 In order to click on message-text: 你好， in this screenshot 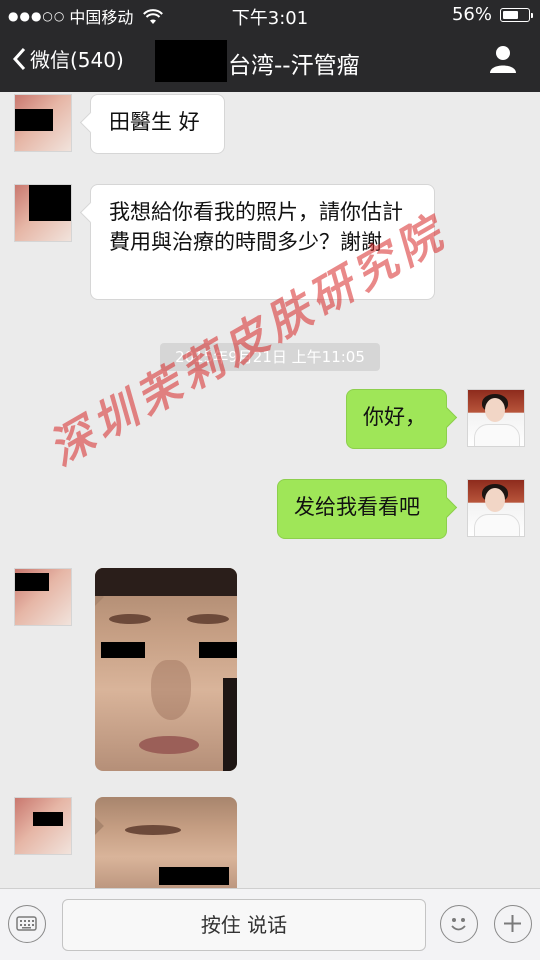, I will do `click(394, 417)`.